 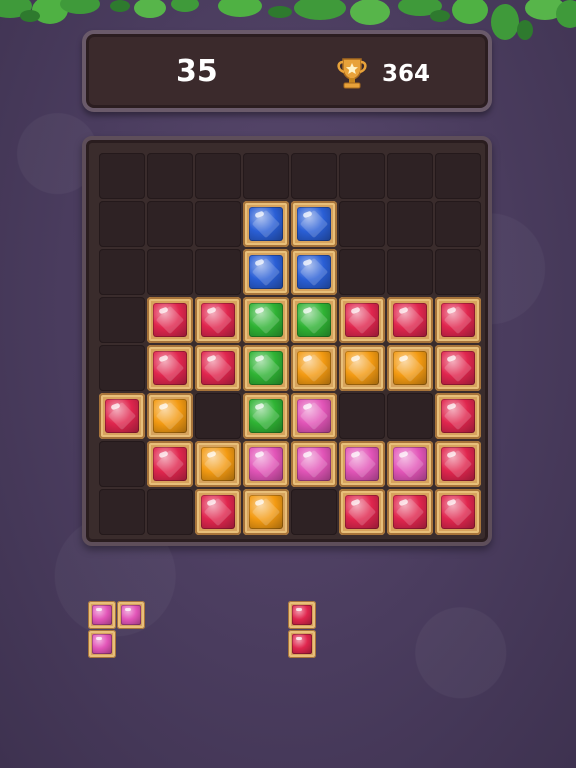 What do you see at coordinates (197, 71) in the screenshot?
I see `current-score: 35` at bounding box center [197, 71].